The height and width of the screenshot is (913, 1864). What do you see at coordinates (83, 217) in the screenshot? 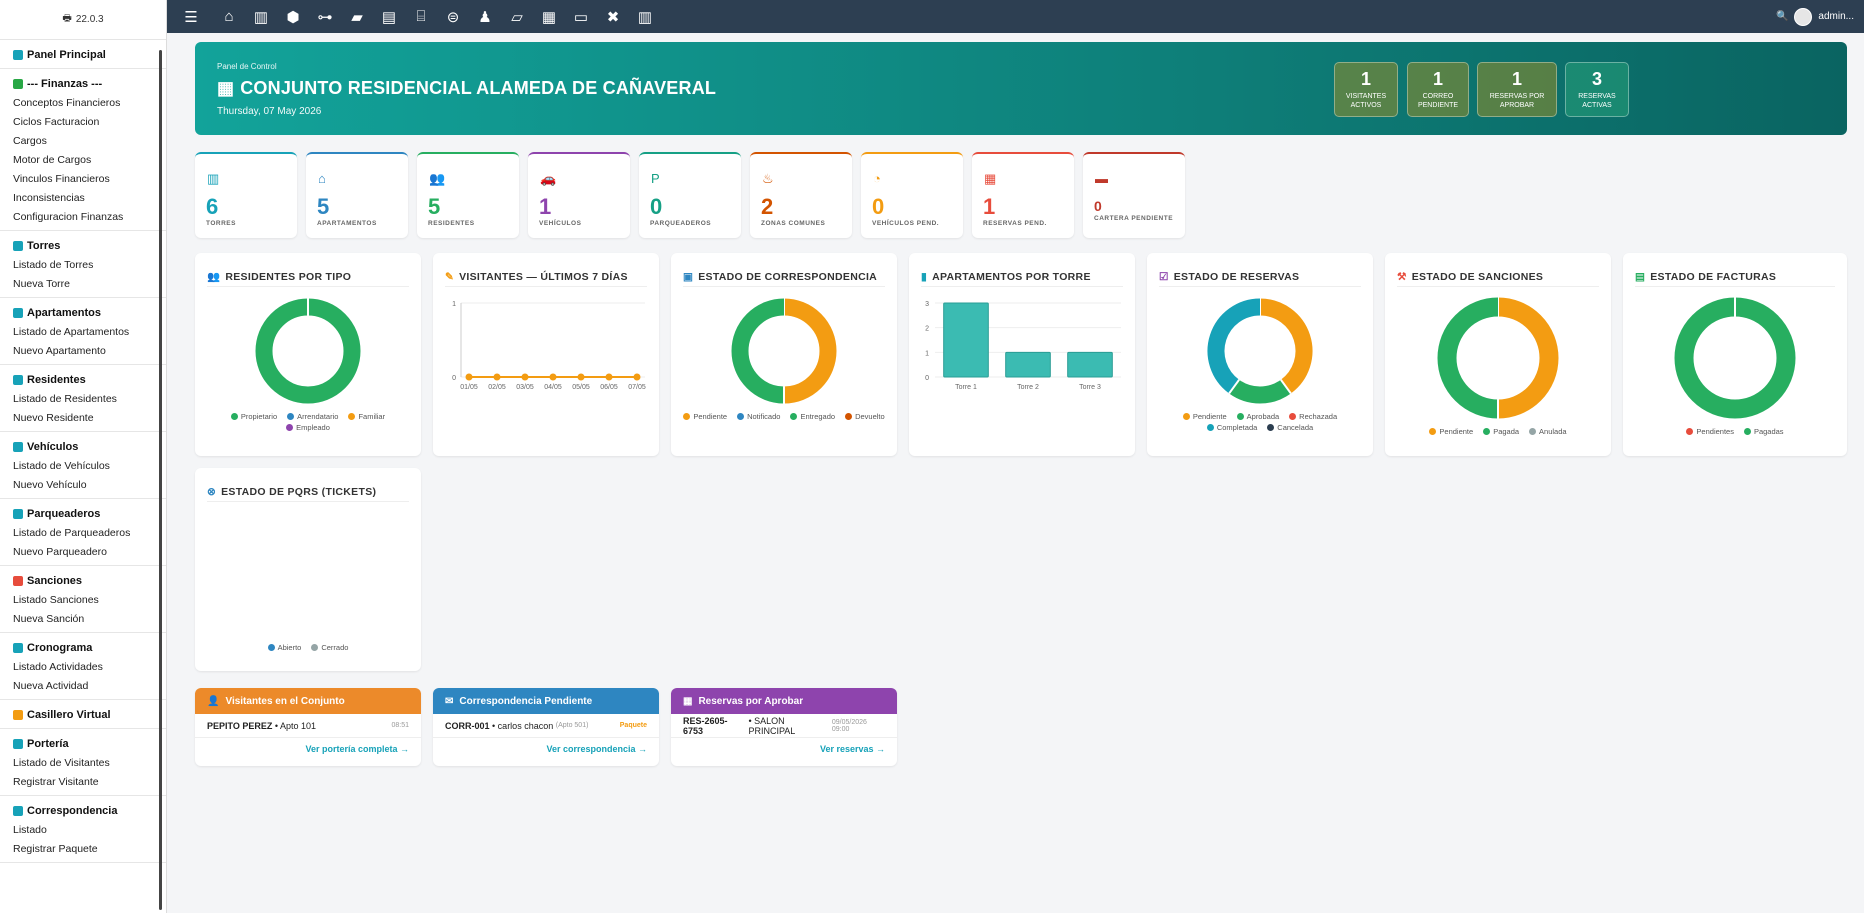
I see `sidebar-item: Configuracion Finanzas` at bounding box center [83, 217].